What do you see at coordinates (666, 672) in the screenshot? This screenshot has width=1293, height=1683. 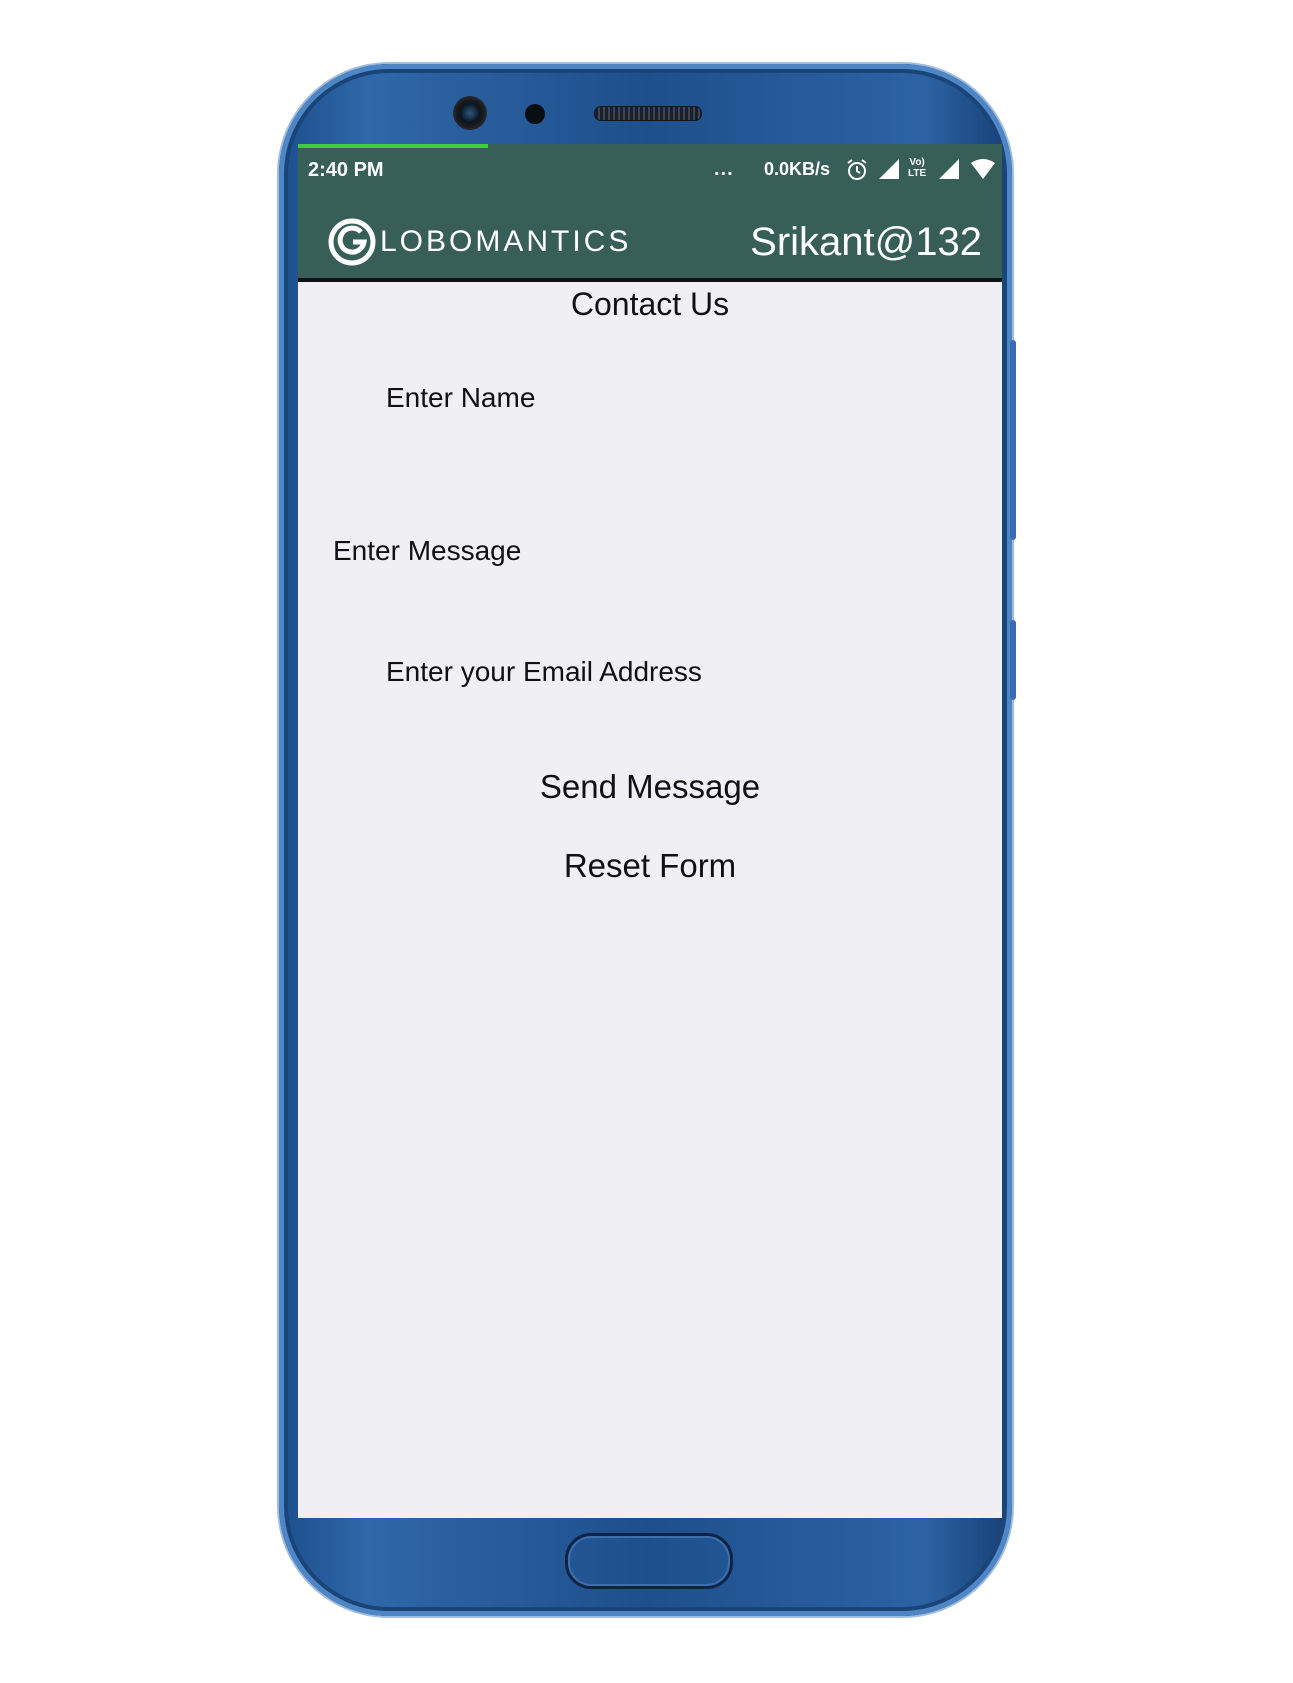 I see `email-input` at bounding box center [666, 672].